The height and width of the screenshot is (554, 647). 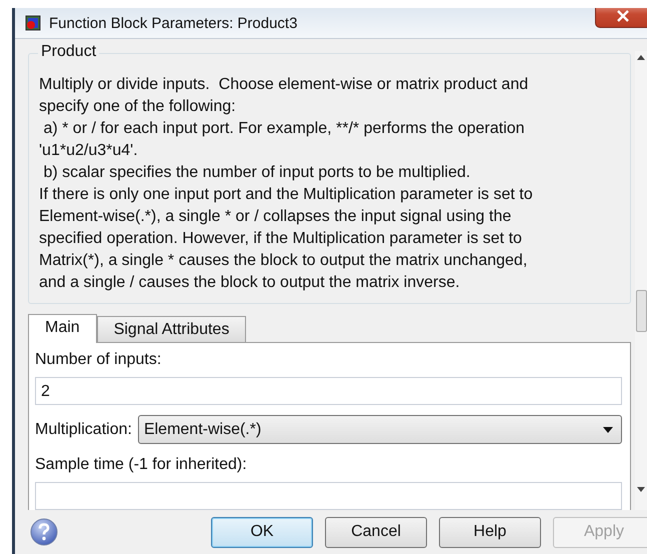 What do you see at coordinates (138, 107) in the screenshot?
I see `description-line: specify one of the following:` at bounding box center [138, 107].